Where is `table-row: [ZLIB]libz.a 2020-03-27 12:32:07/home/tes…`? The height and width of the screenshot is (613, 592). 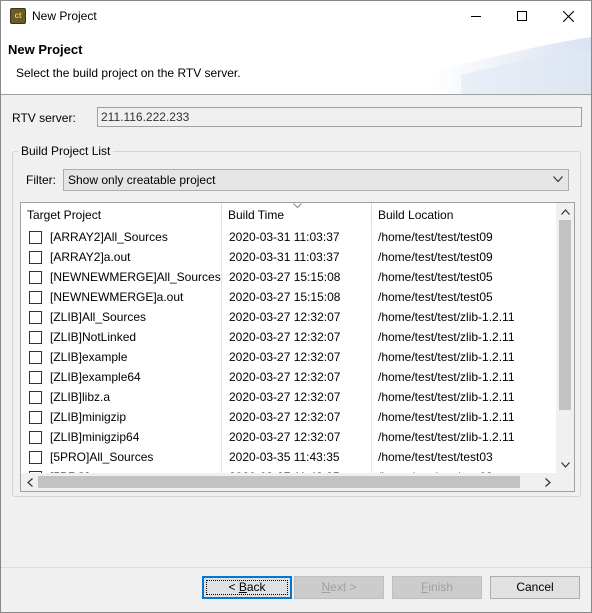
table-row: [ZLIB]libz.a 2020-03-27 12:32:07/home/tes… is located at coordinates (288, 397).